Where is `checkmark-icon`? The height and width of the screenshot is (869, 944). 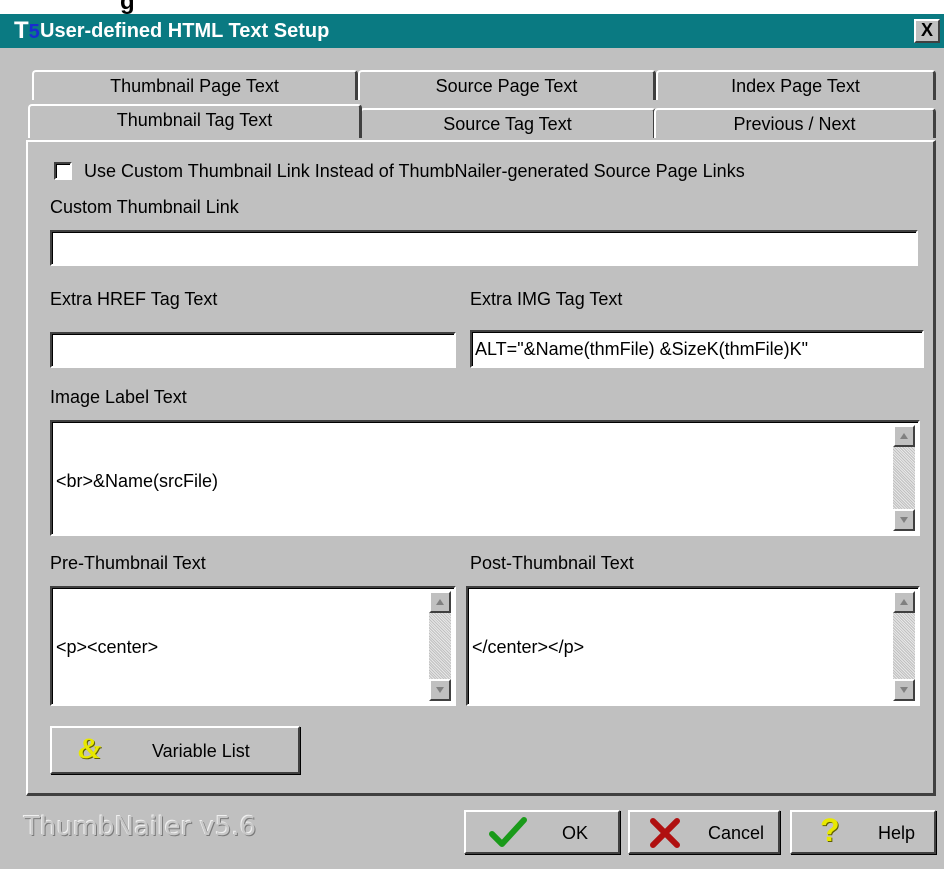 checkmark-icon is located at coordinates (508, 832).